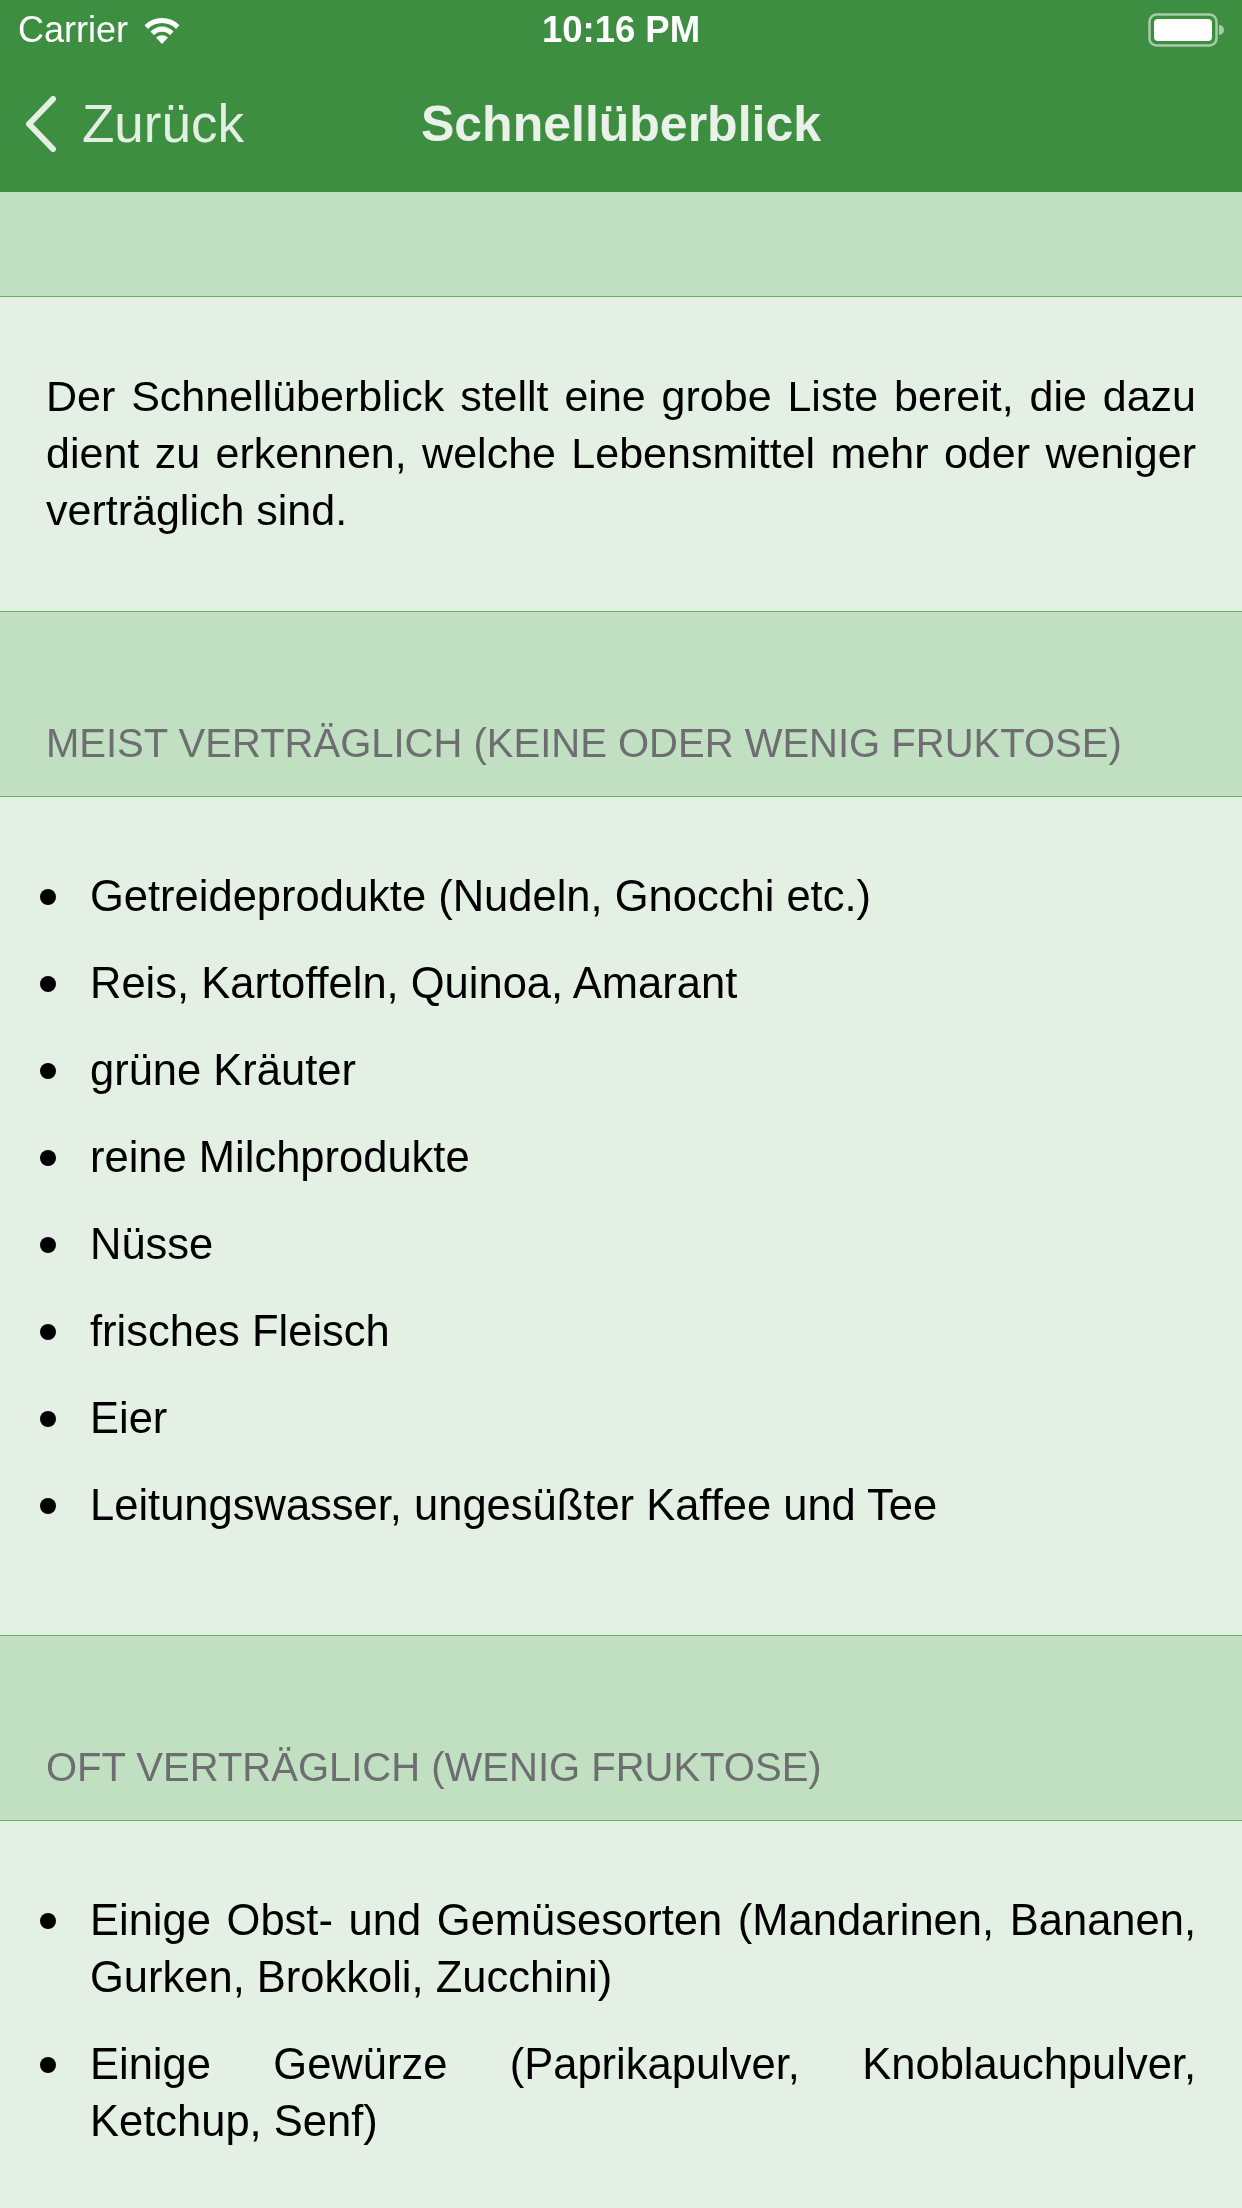 This screenshot has height=2208, width=1242. Describe the element at coordinates (134, 124) in the screenshot. I see `back-button: Zurück` at that location.